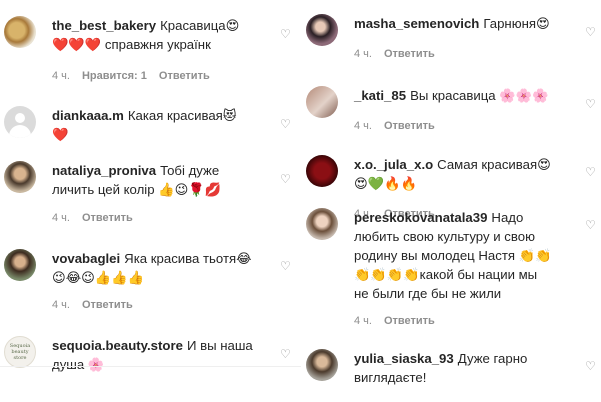 Image resolution: width=601 pixels, height=402 pixels. Describe the element at coordinates (182, 115) in the screenshot. I see `comment-body: Какая красивая😻` at that location.